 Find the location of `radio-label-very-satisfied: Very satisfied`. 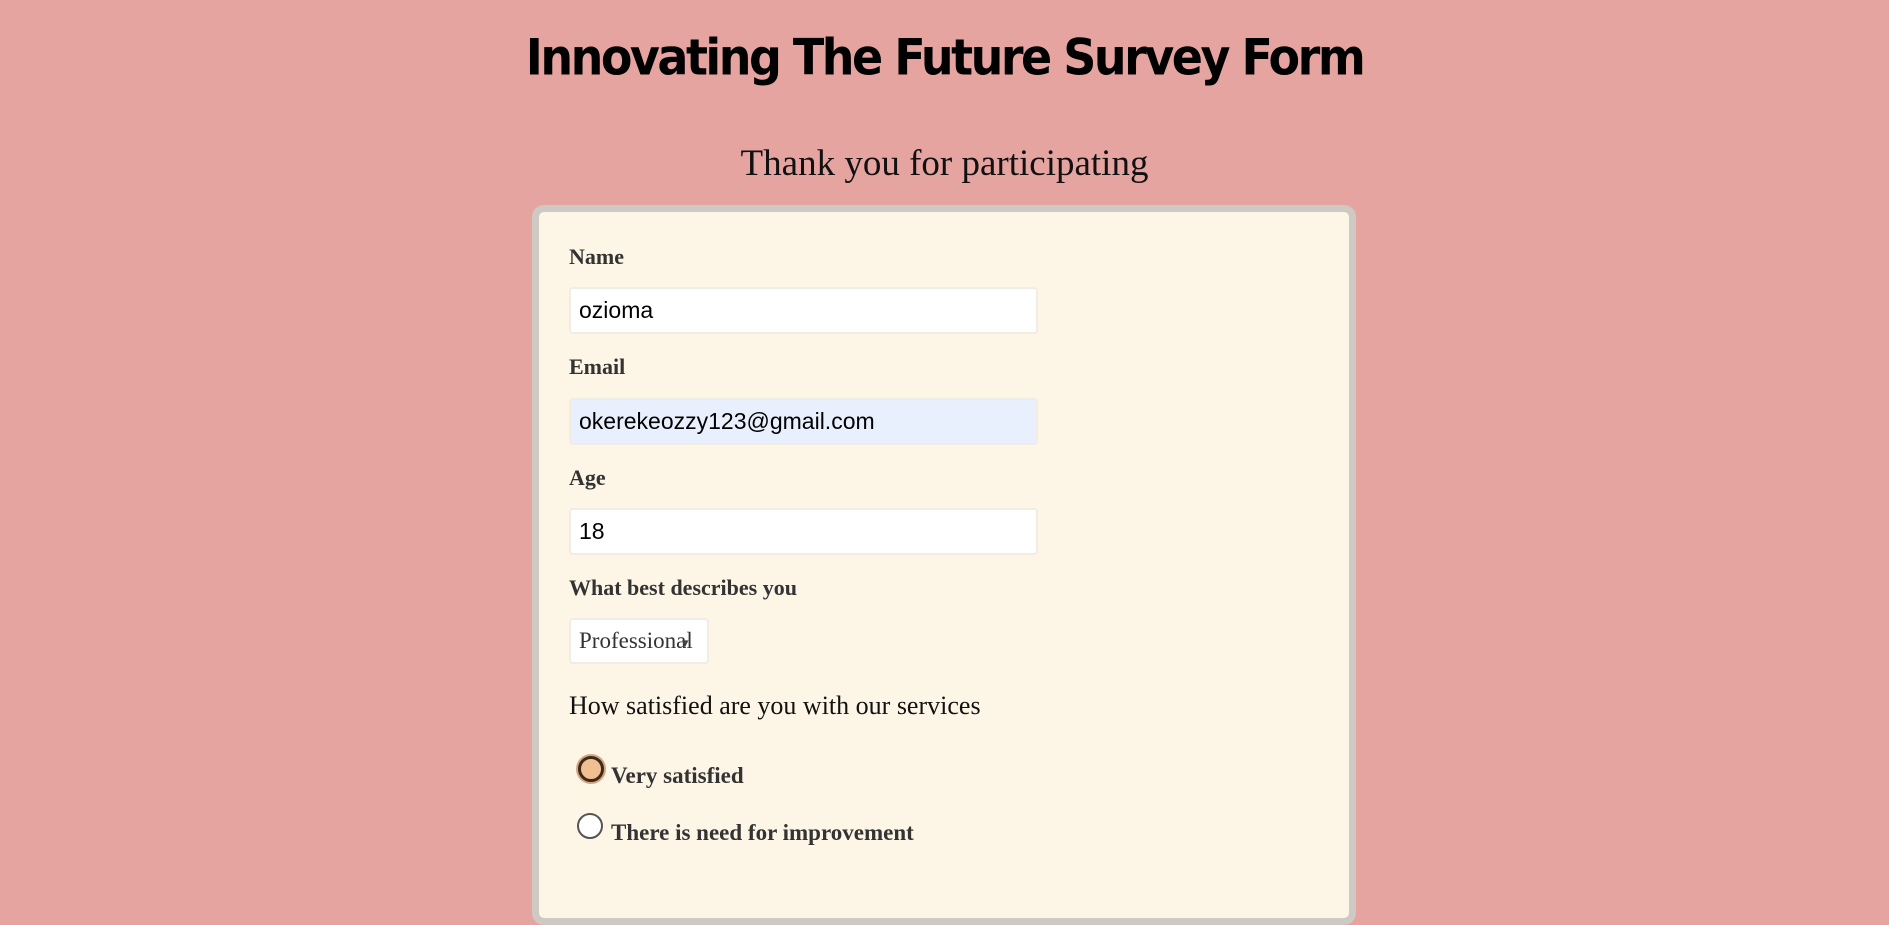

radio-label-very-satisfied: Very satisfied is located at coordinates (677, 775).